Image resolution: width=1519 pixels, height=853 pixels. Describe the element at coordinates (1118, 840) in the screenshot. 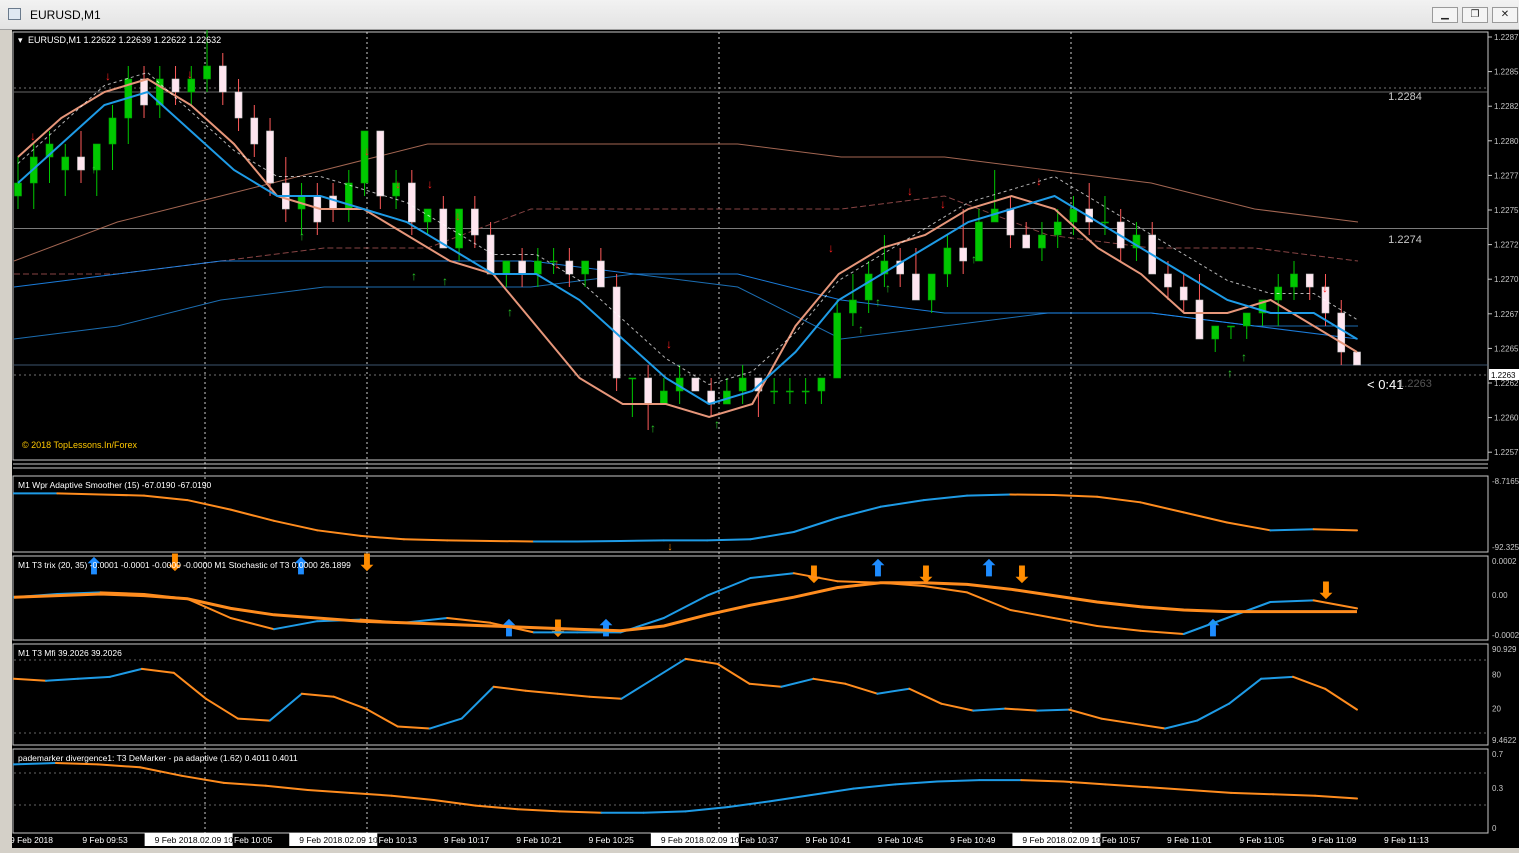

I see `time-axis-label: 9 Feb 10:57` at that location.